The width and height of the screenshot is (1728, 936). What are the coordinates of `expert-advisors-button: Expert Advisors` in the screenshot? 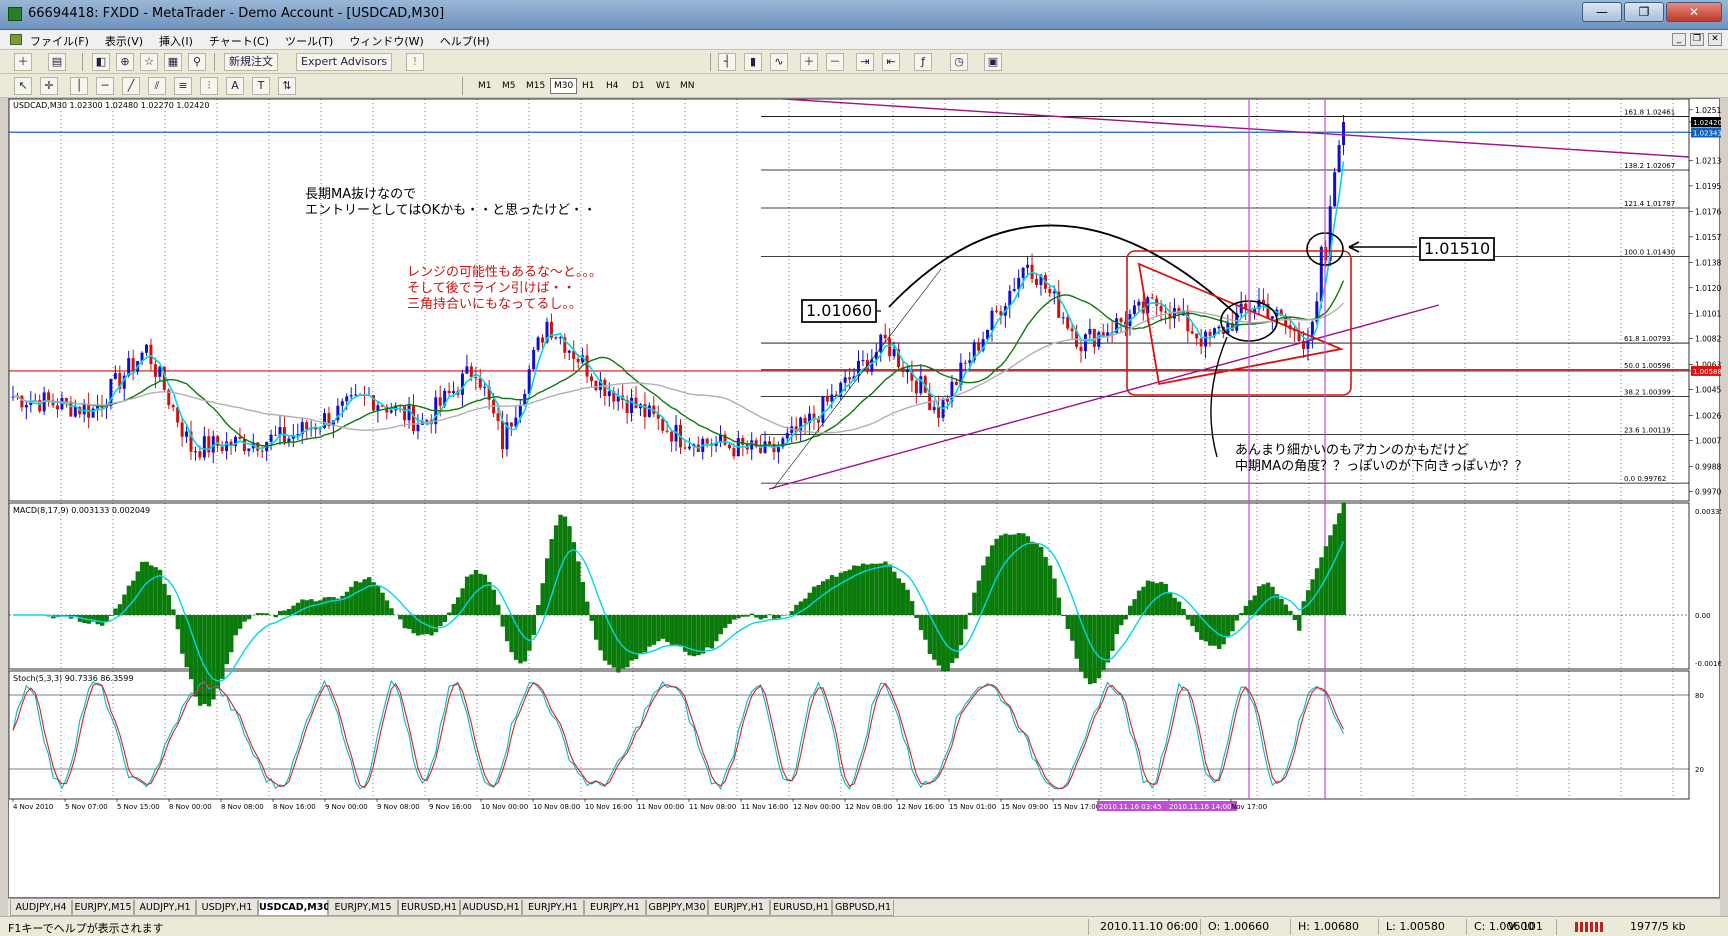 It's located at (344, 62).